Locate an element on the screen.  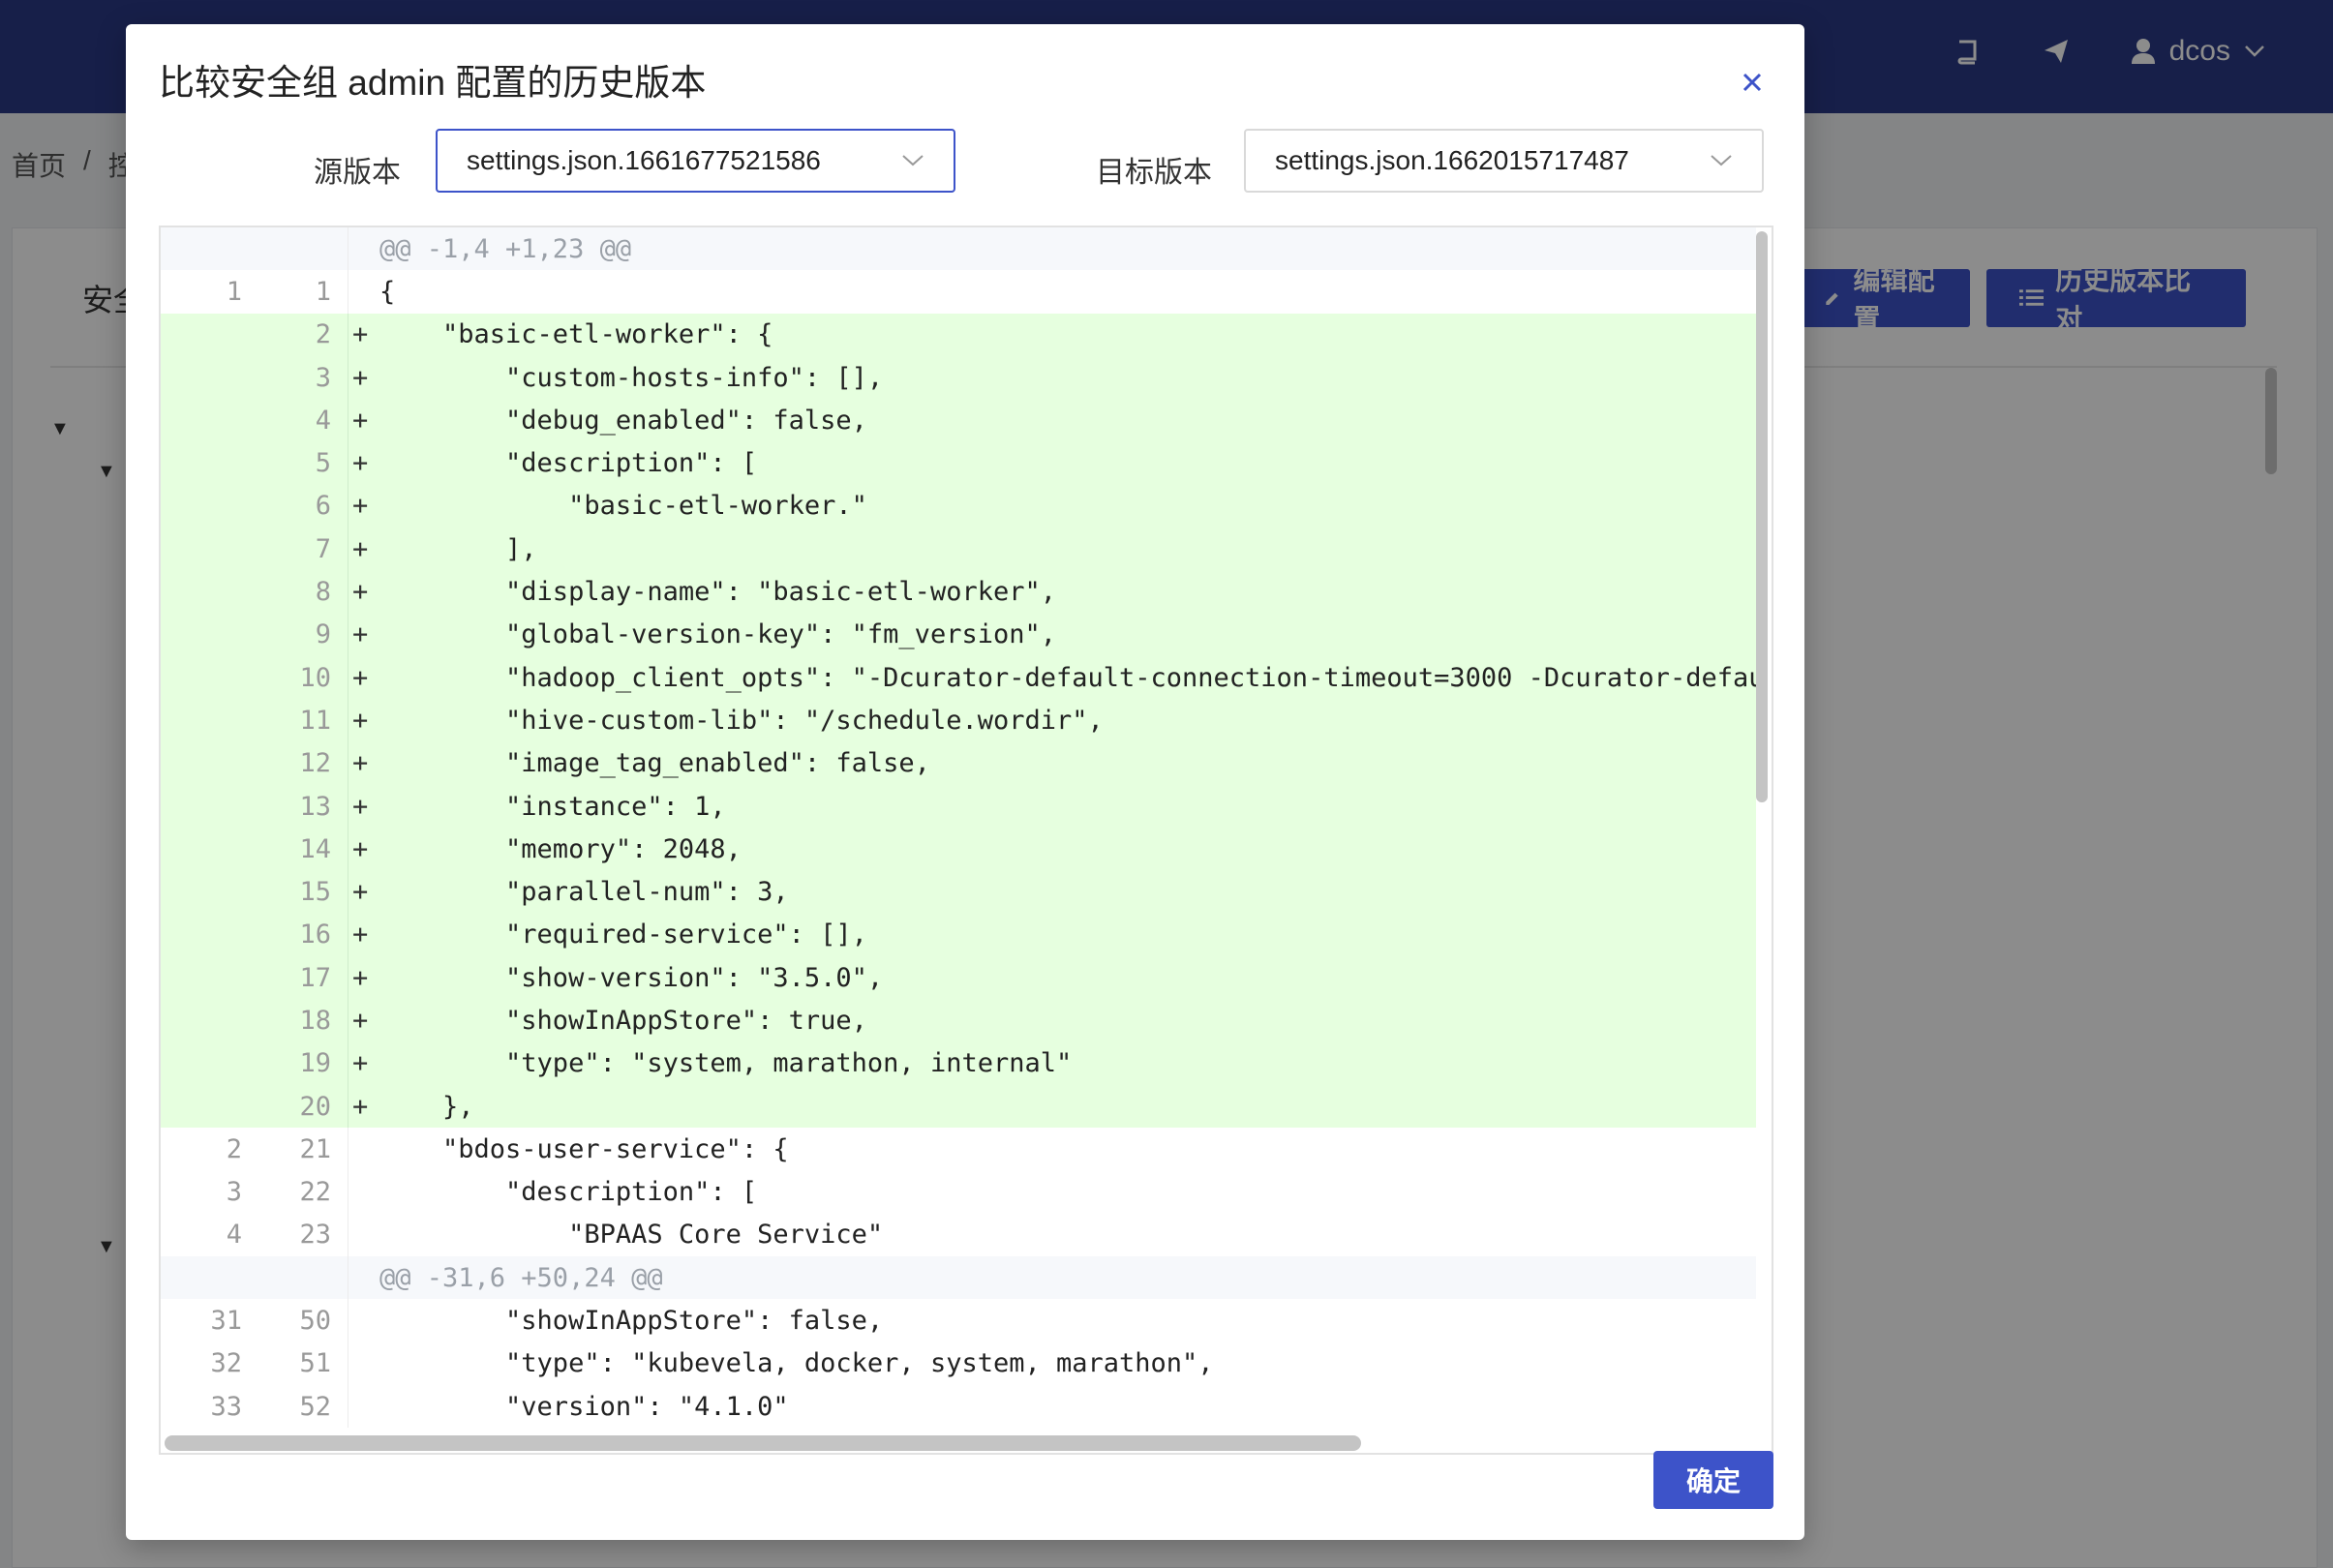
diff-context-line: 1 1 { is located at coordinates (958, 292).